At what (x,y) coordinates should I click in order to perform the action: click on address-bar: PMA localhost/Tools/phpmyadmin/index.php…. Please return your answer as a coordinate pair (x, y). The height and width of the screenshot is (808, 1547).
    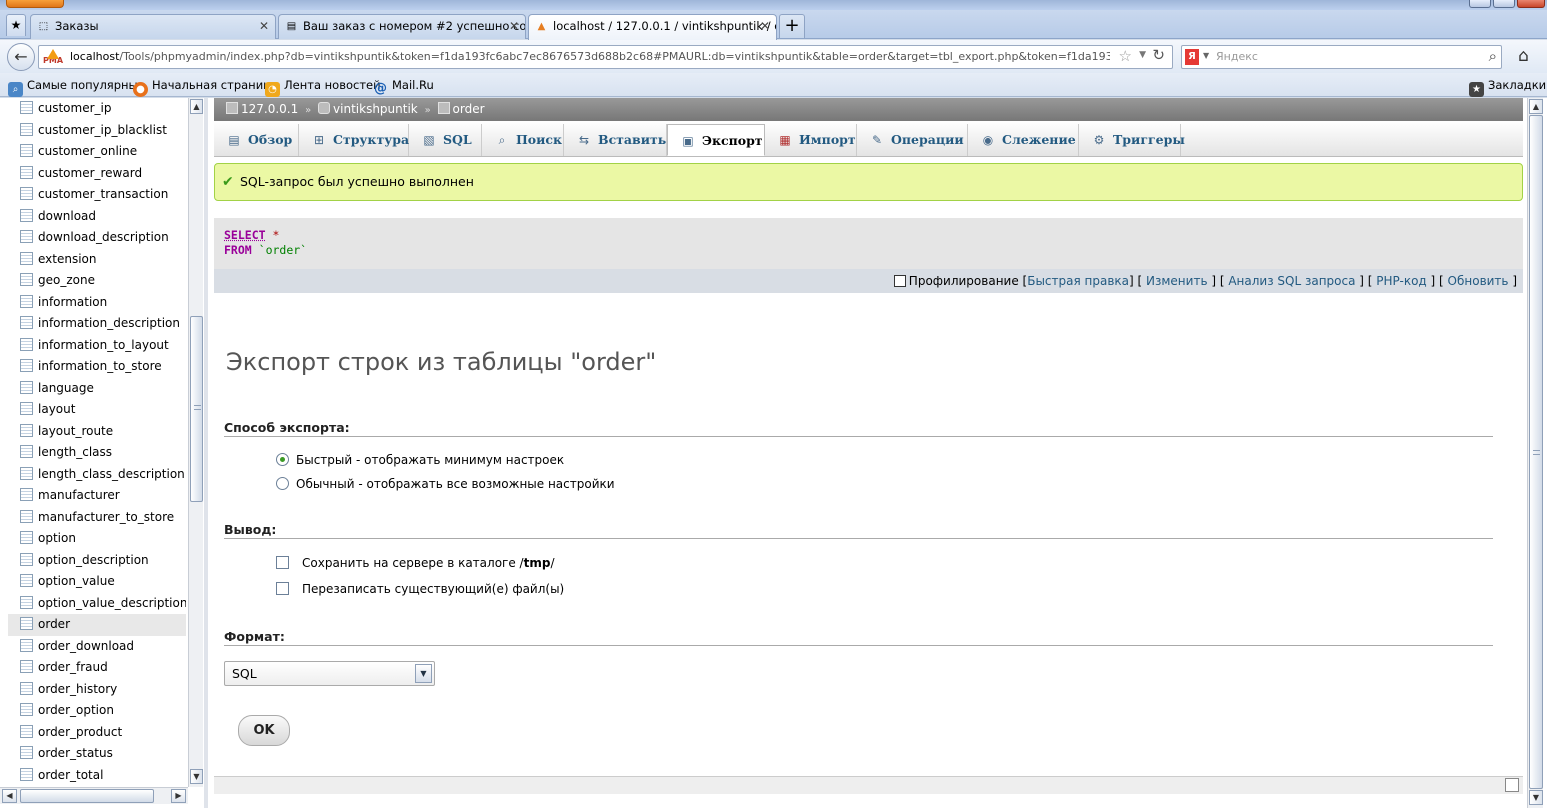
    Looking at the image, I should click on (605, 57).